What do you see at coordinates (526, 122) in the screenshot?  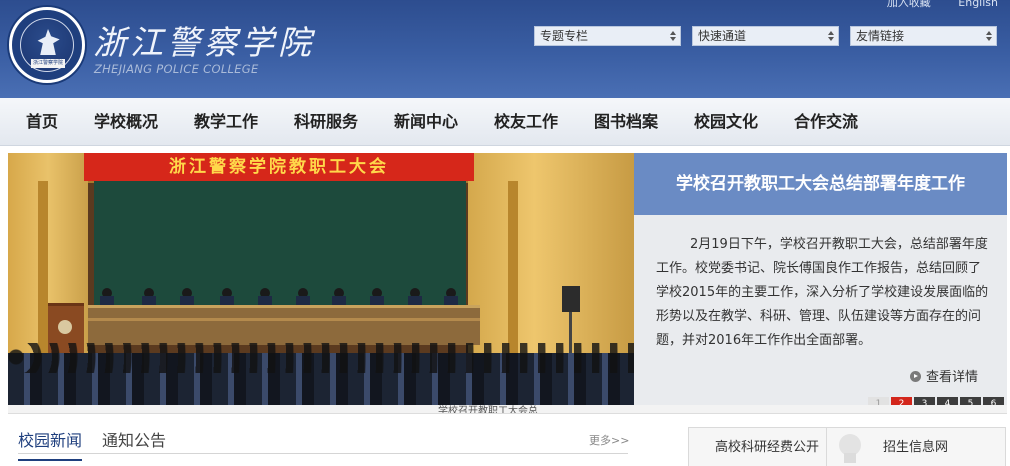 I see `nav-item-alumni: 校友工作` at bounding box center [526, 122].